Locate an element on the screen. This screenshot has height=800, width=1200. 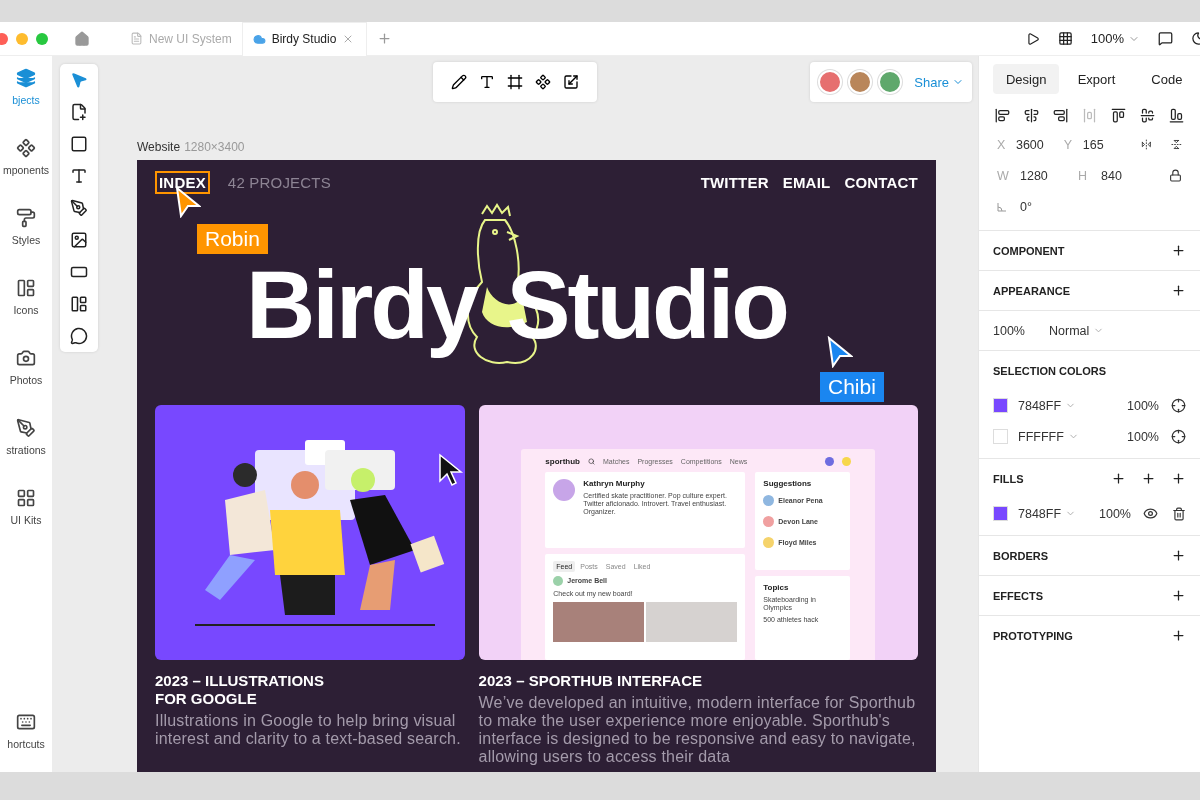
profile-name: Kathryn Murphy is located at coordinates (614, 483).